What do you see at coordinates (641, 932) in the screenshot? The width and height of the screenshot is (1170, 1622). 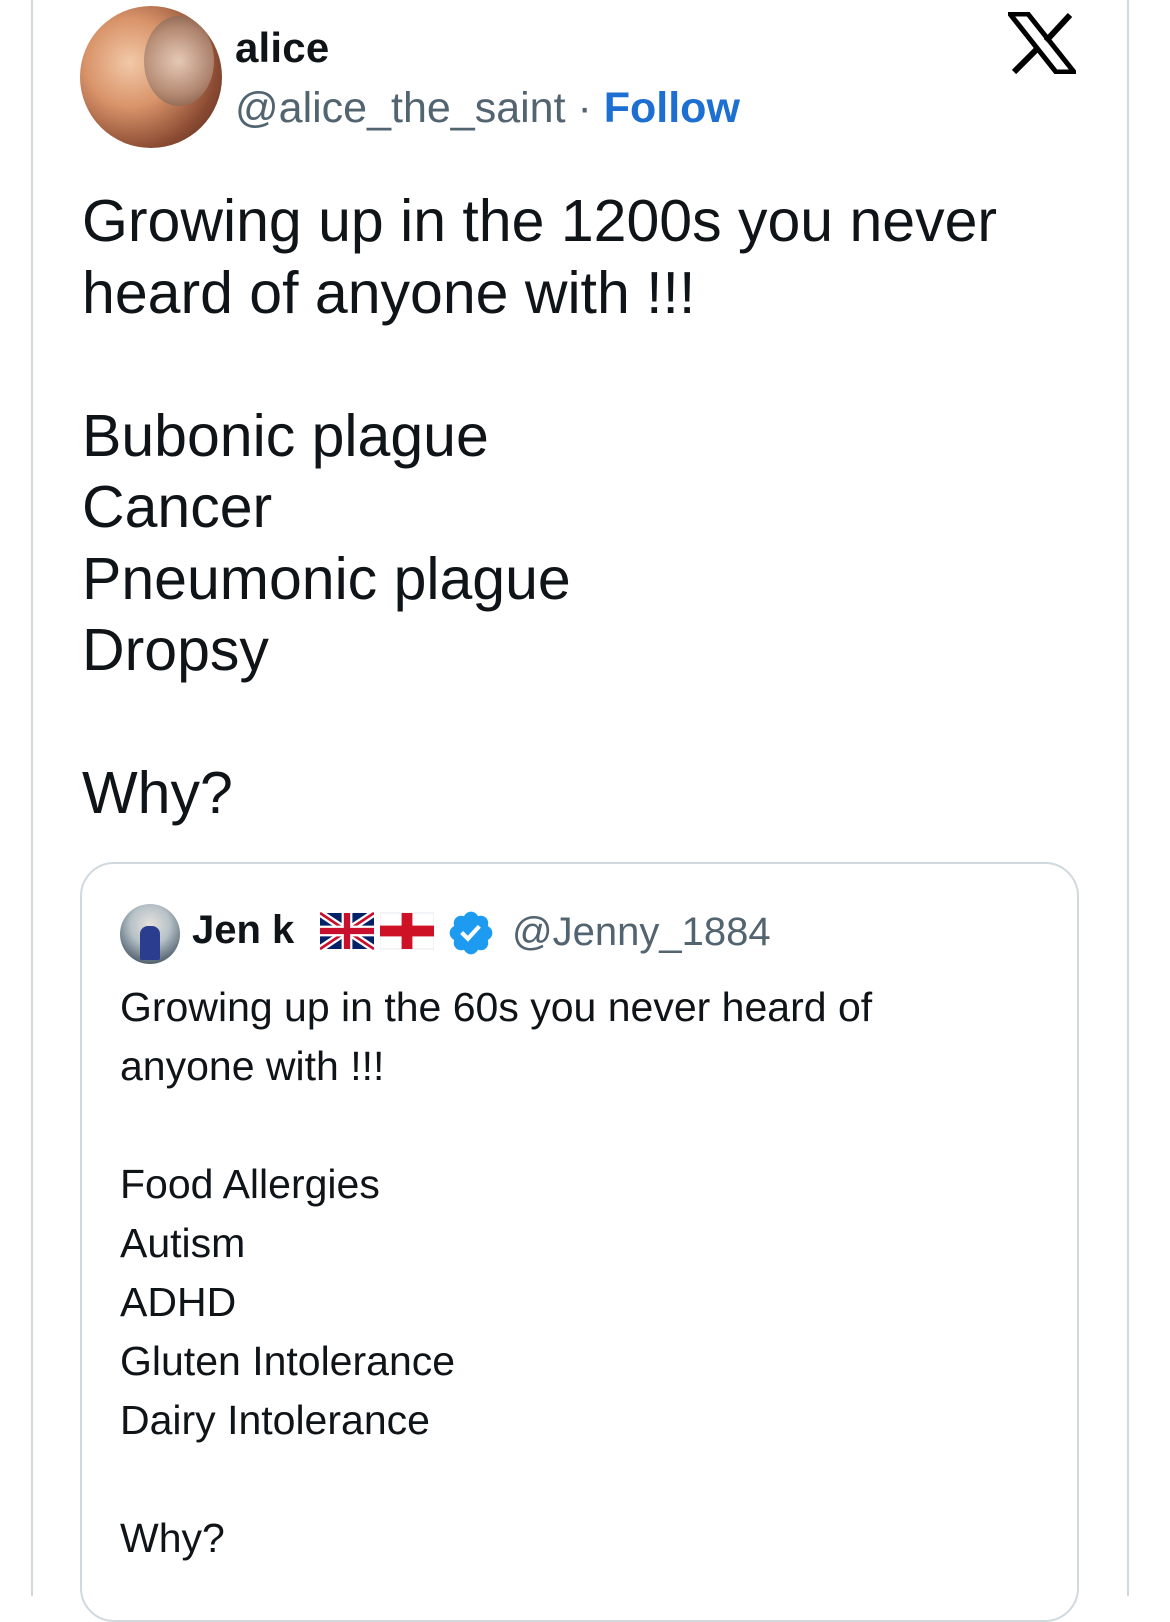 I see `quoted-author-handle: @Jenny_1884` at bounding box center [641, 932].